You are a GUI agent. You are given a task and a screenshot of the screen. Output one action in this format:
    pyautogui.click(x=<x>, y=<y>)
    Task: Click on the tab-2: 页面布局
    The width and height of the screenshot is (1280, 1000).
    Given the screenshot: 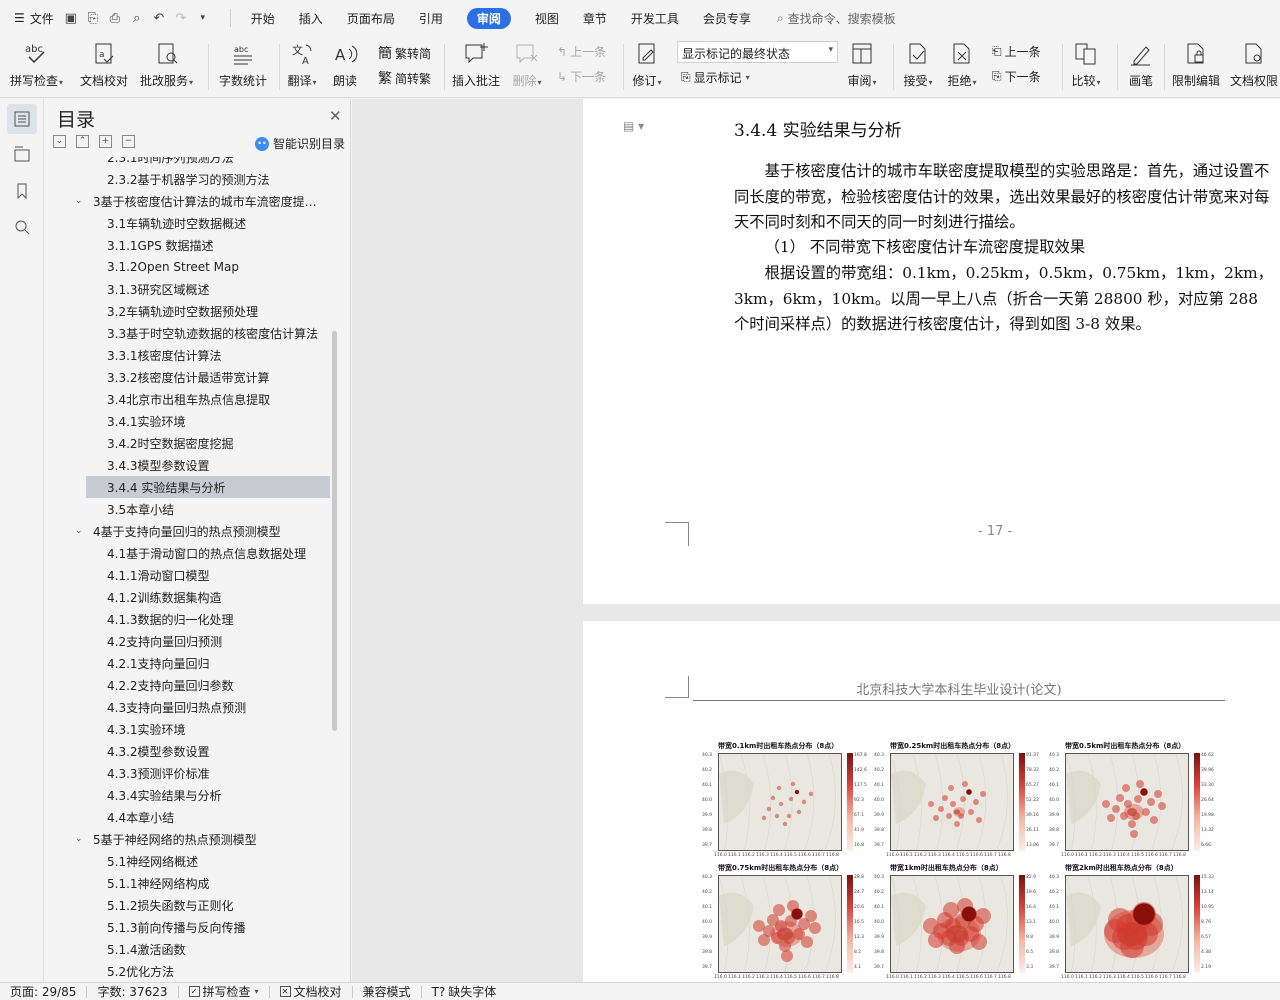 What is the action you would take?
    pyautogui.click(x=371, y=18)
    